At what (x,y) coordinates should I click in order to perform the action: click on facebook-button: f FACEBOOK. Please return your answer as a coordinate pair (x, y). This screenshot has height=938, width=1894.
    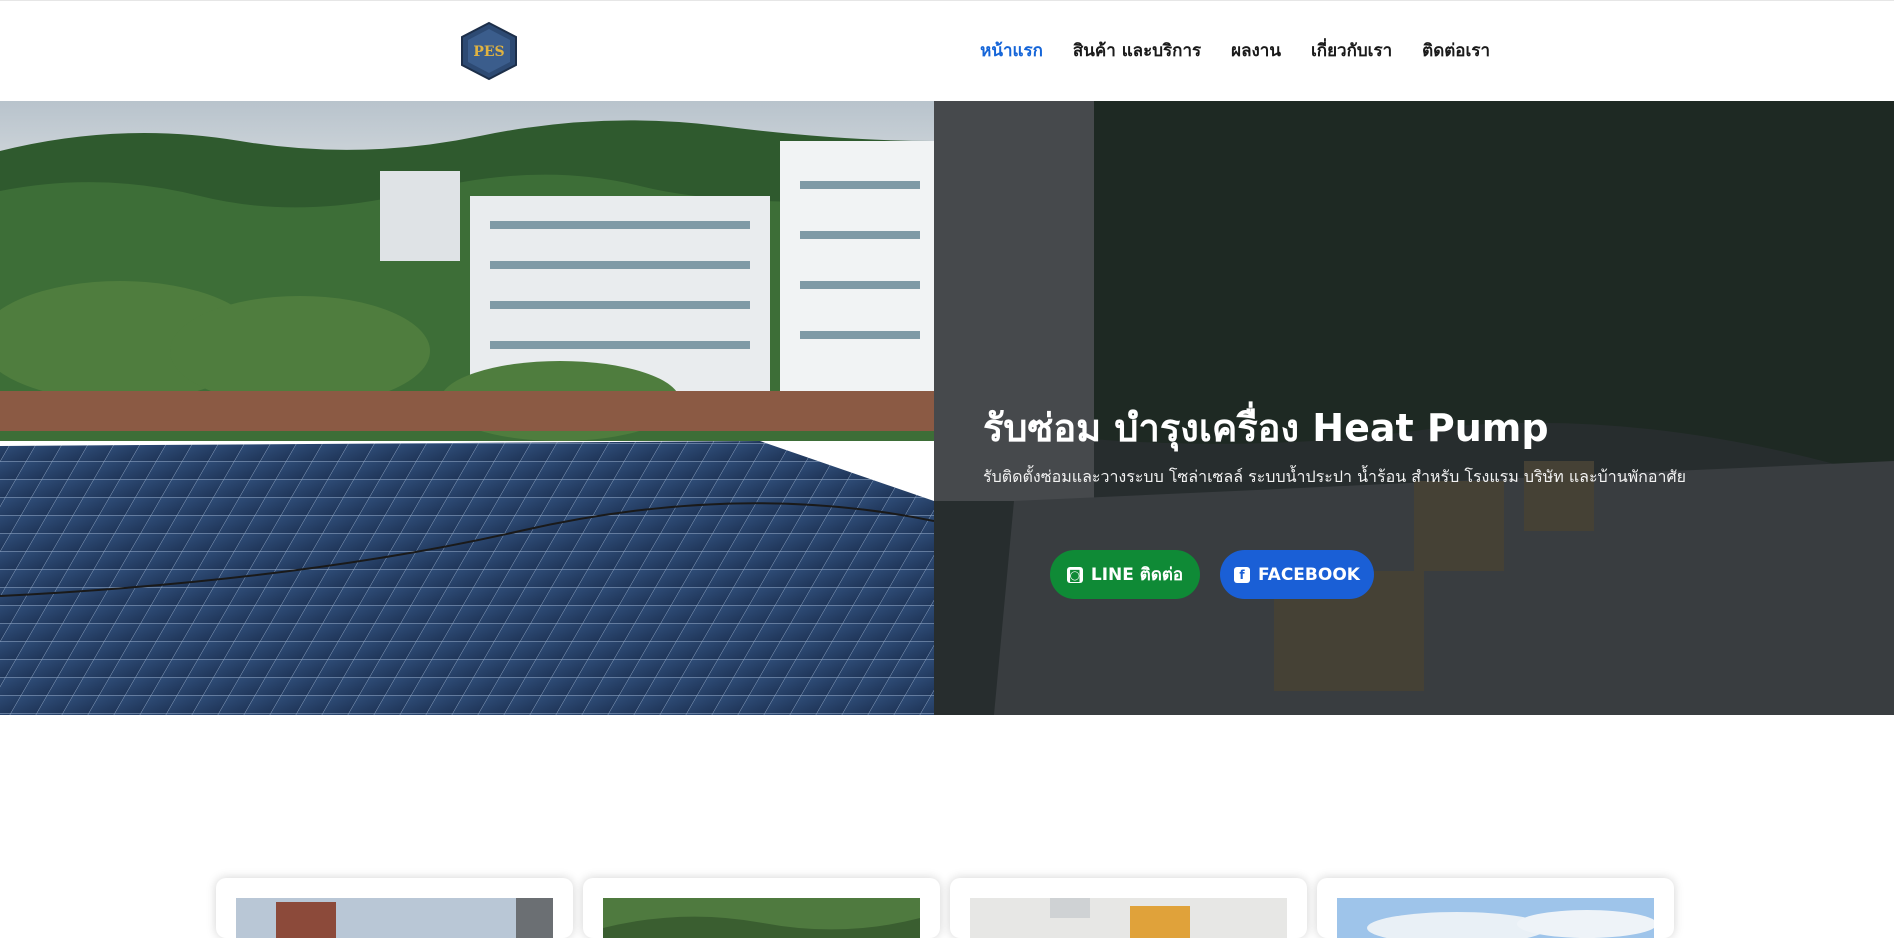
    Looking at the image, I should click on (1297, 574).